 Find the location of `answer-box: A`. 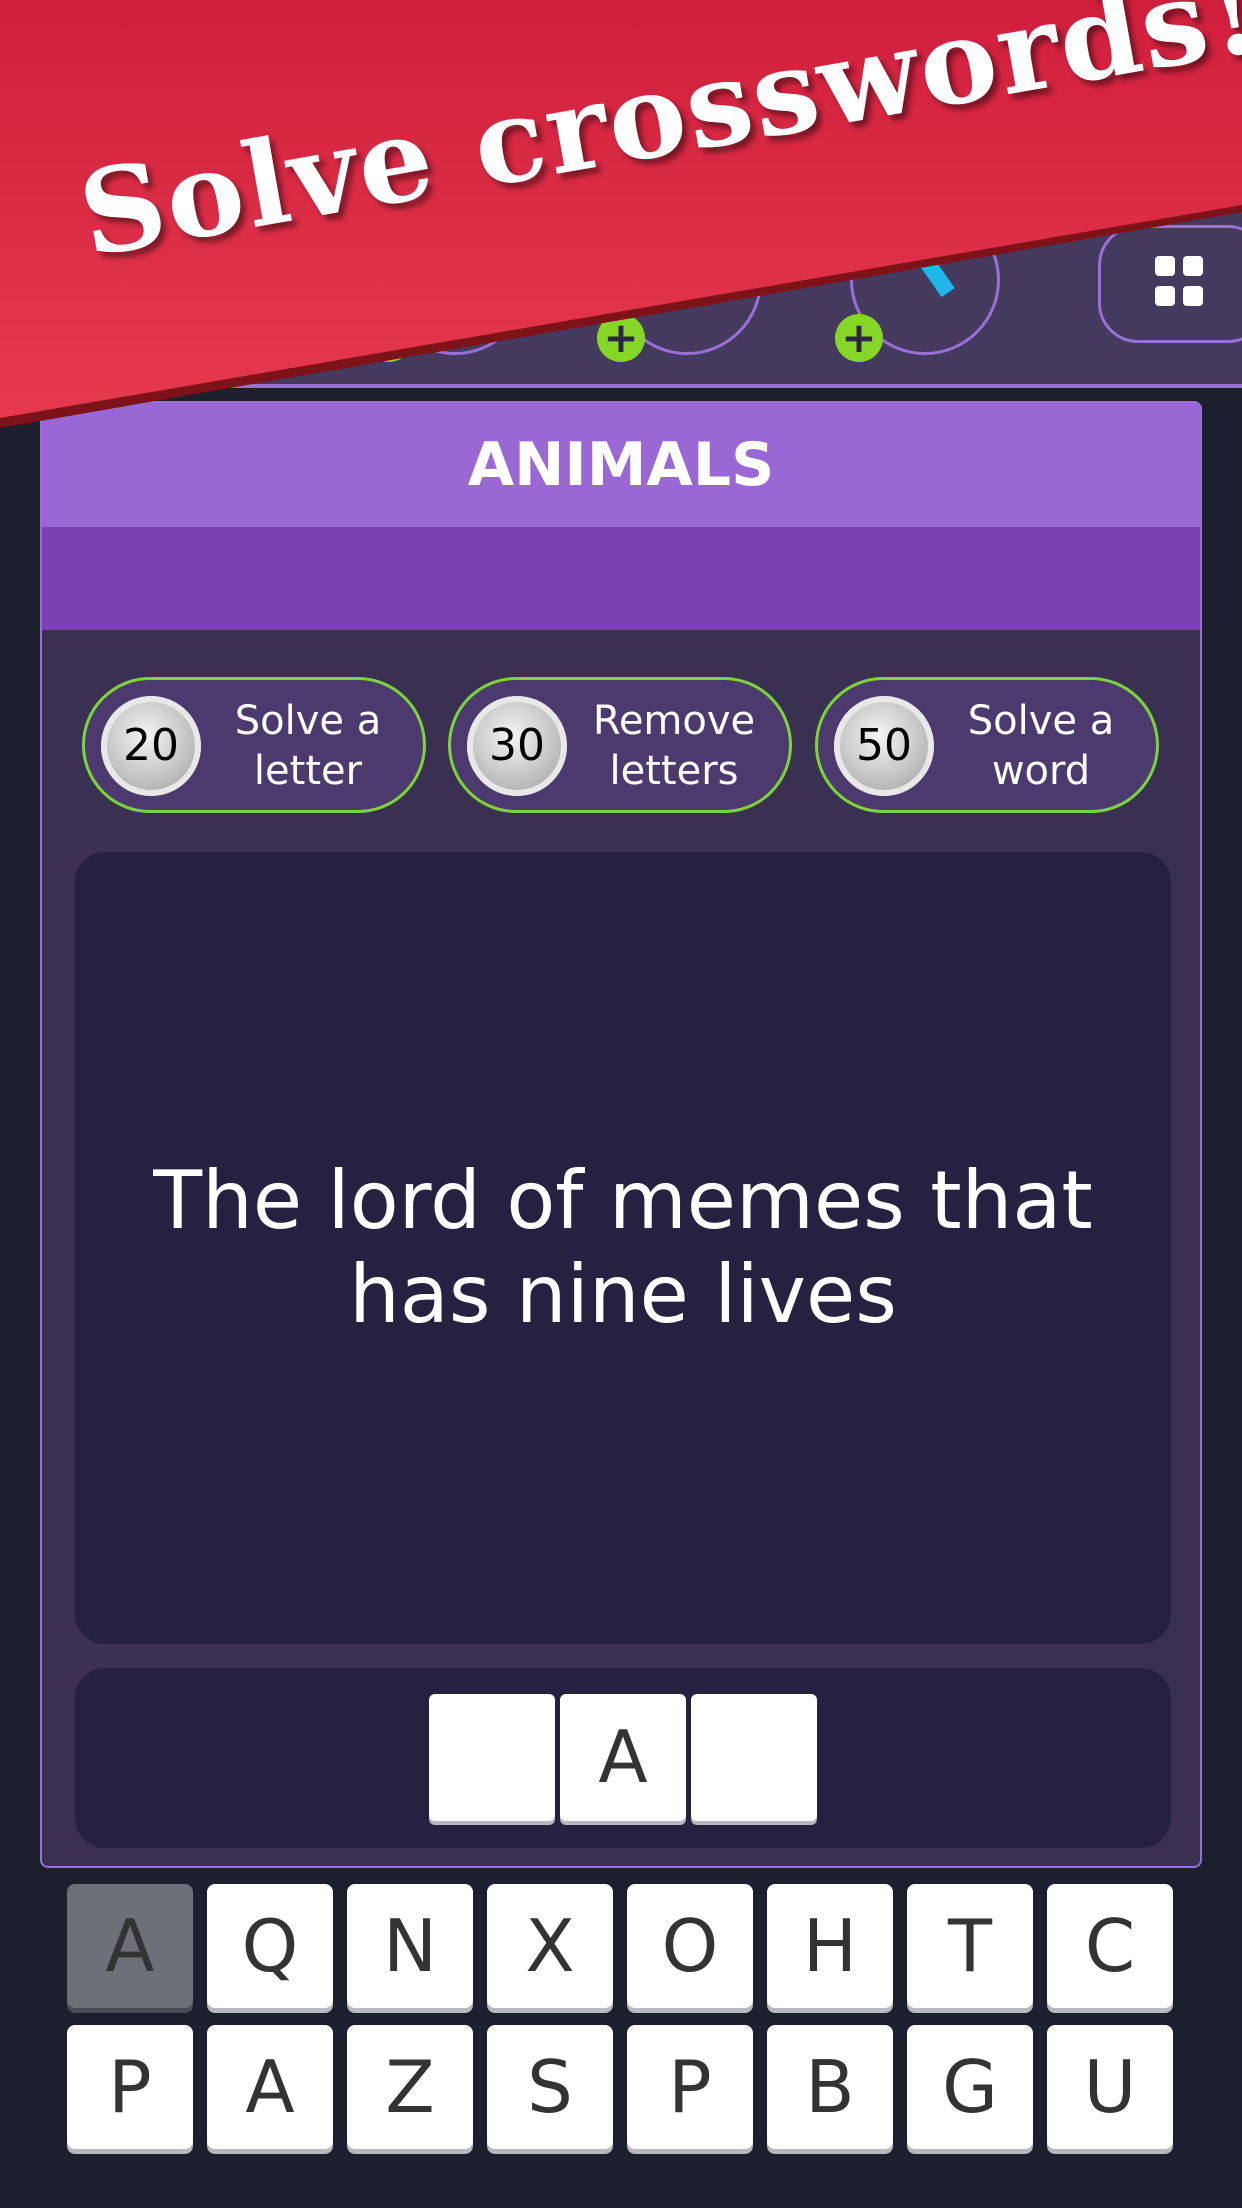

answer-box: A is located at coordinates (623, 1758).